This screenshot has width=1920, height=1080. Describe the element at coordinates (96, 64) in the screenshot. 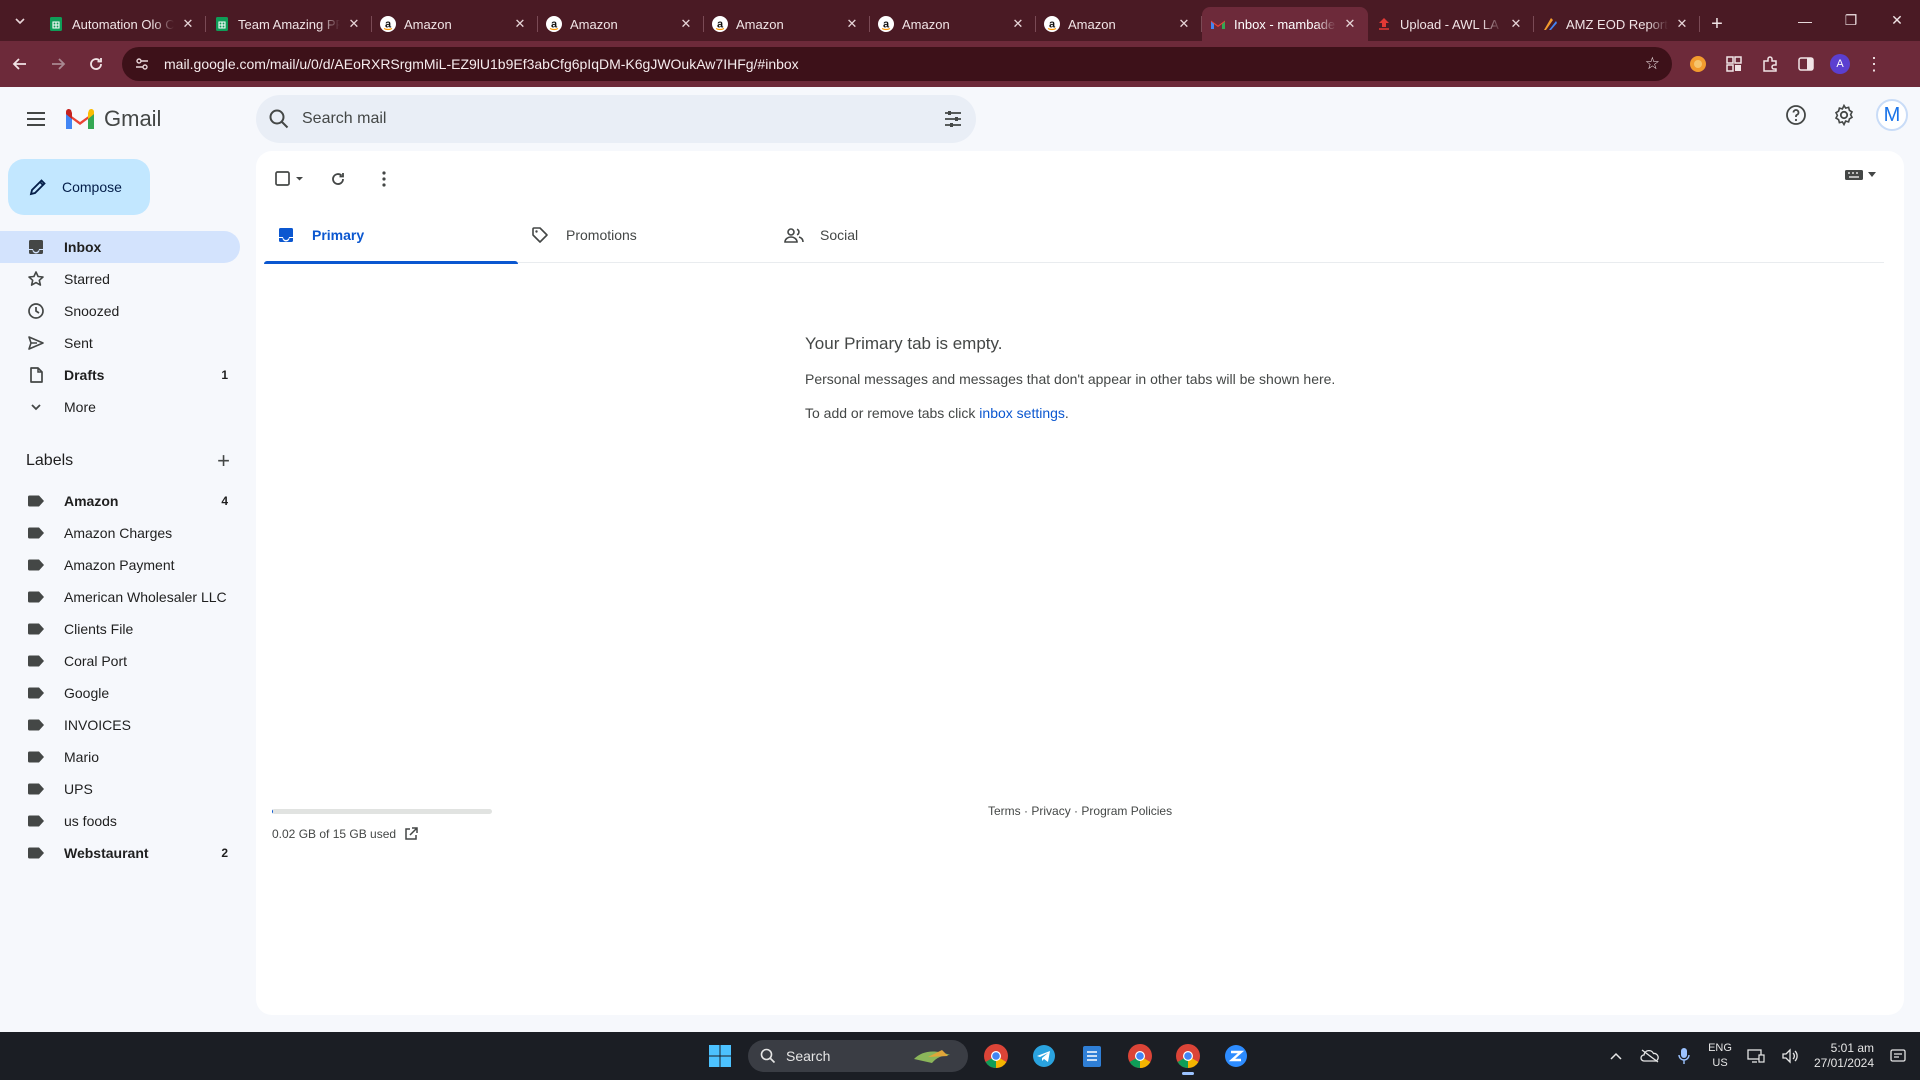

I see `reload-button` at that location.